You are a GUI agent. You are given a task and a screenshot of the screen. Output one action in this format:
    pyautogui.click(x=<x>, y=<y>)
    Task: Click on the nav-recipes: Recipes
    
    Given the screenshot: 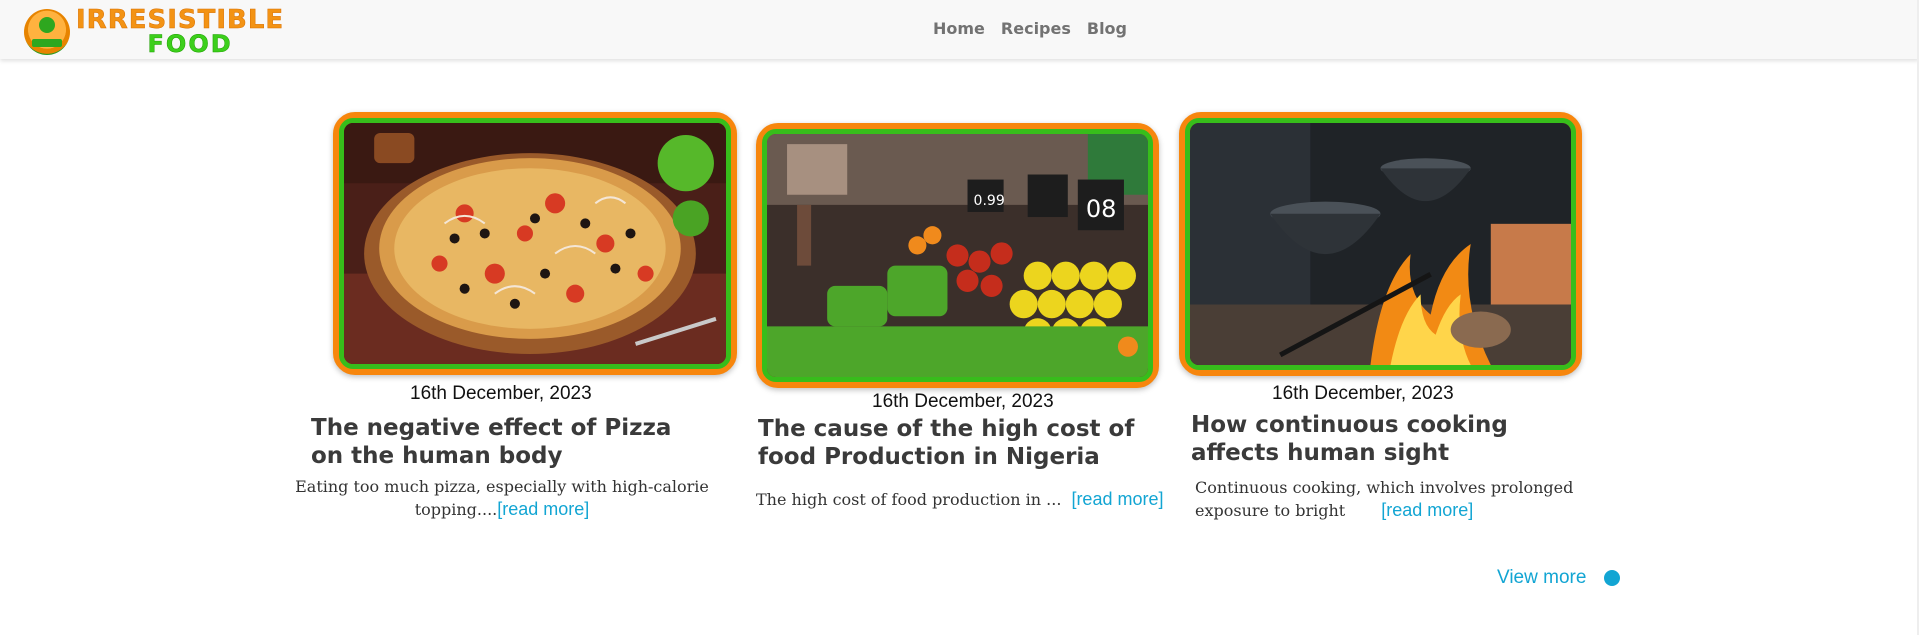 What is the action you would take?
    pyautogui.click(x=1036, y=28)
    